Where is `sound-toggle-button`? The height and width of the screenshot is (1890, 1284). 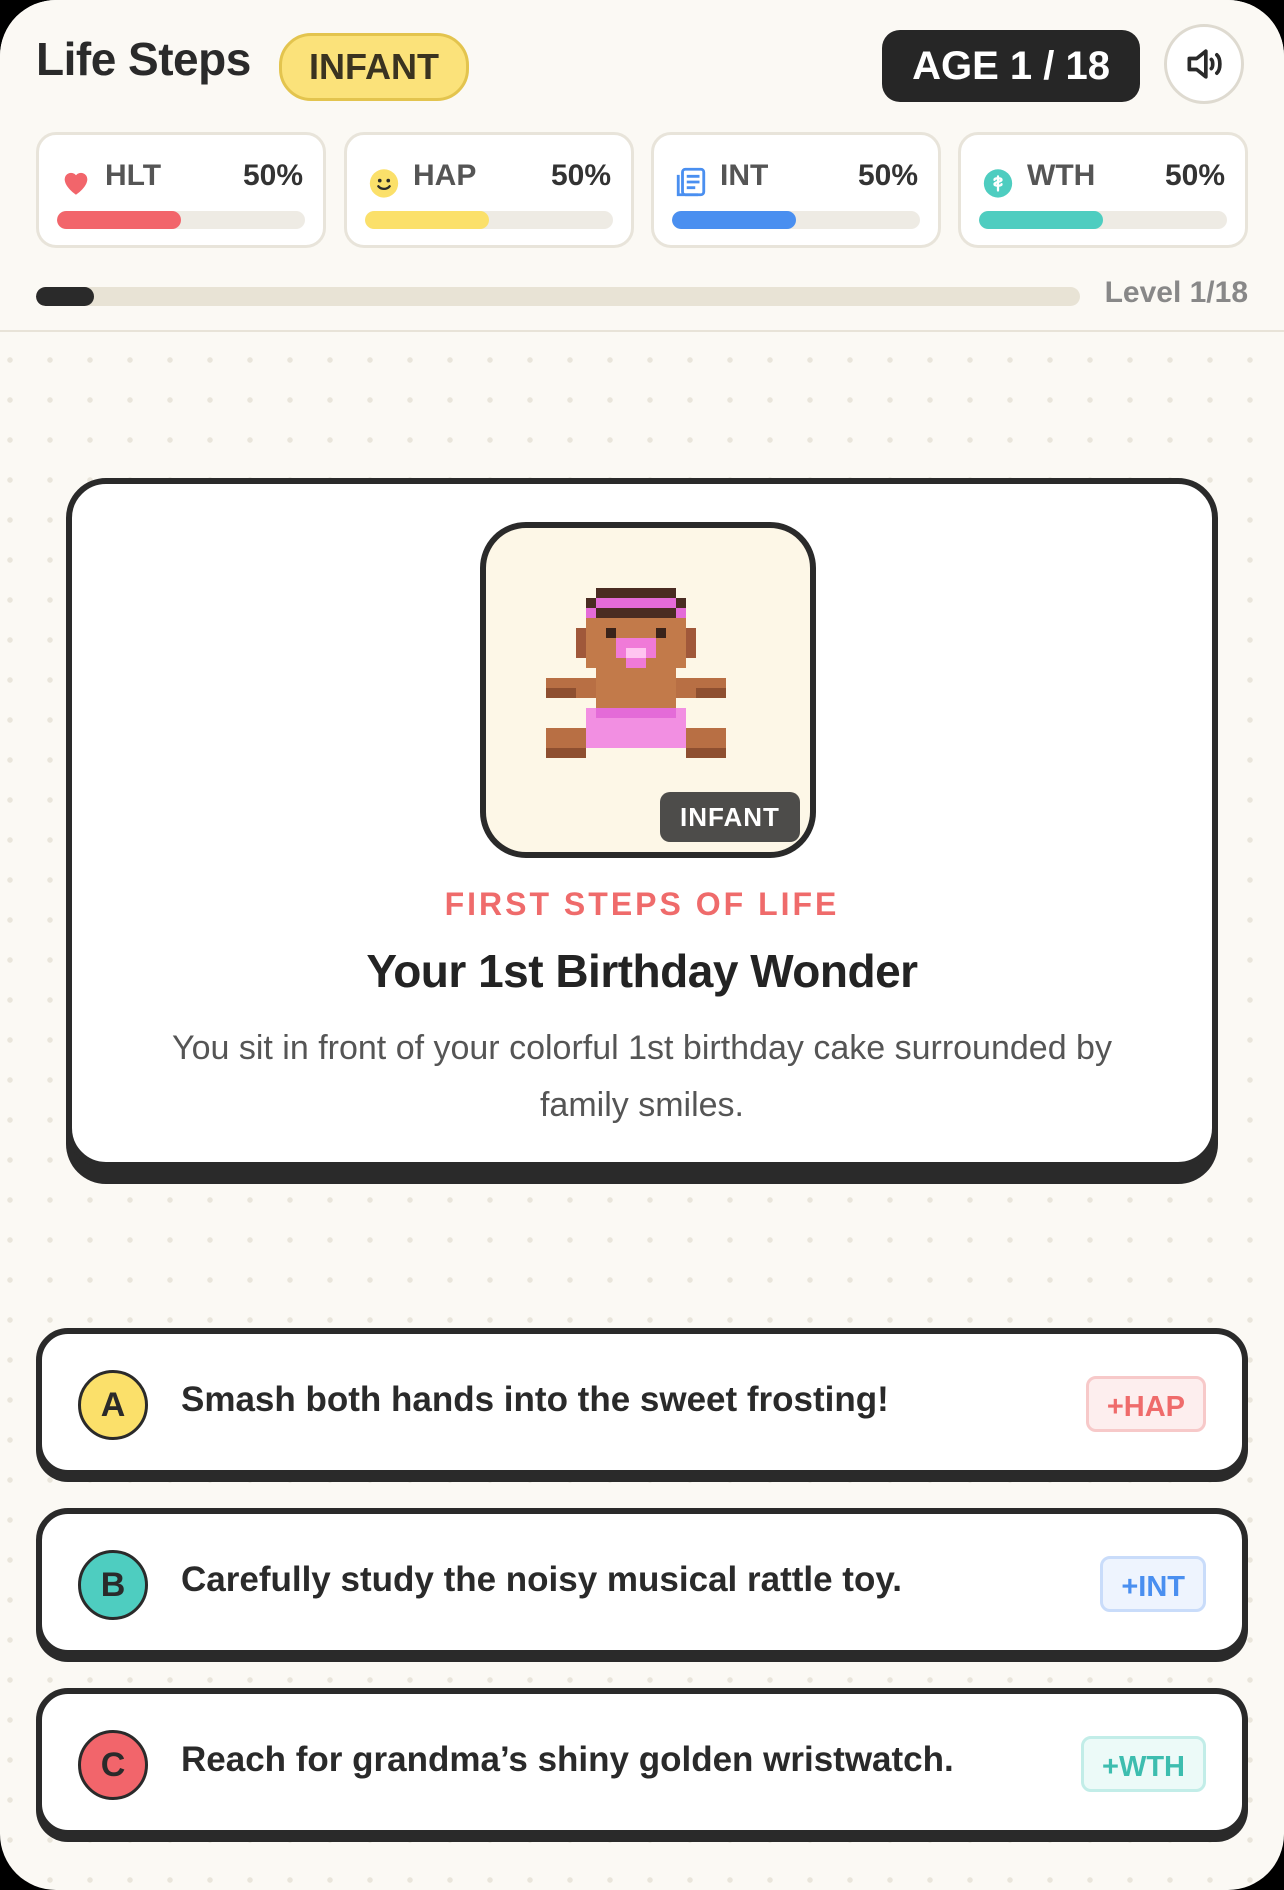 sound-toggle-button is located at coordinates (1204, 64).